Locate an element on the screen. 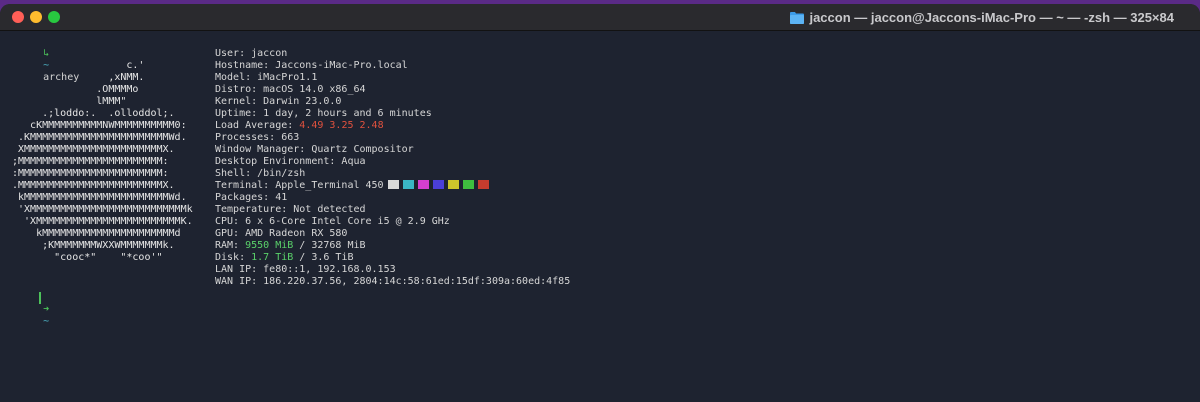 The image size is (1200, 402). color-palette is located at coordinates (436, 185).